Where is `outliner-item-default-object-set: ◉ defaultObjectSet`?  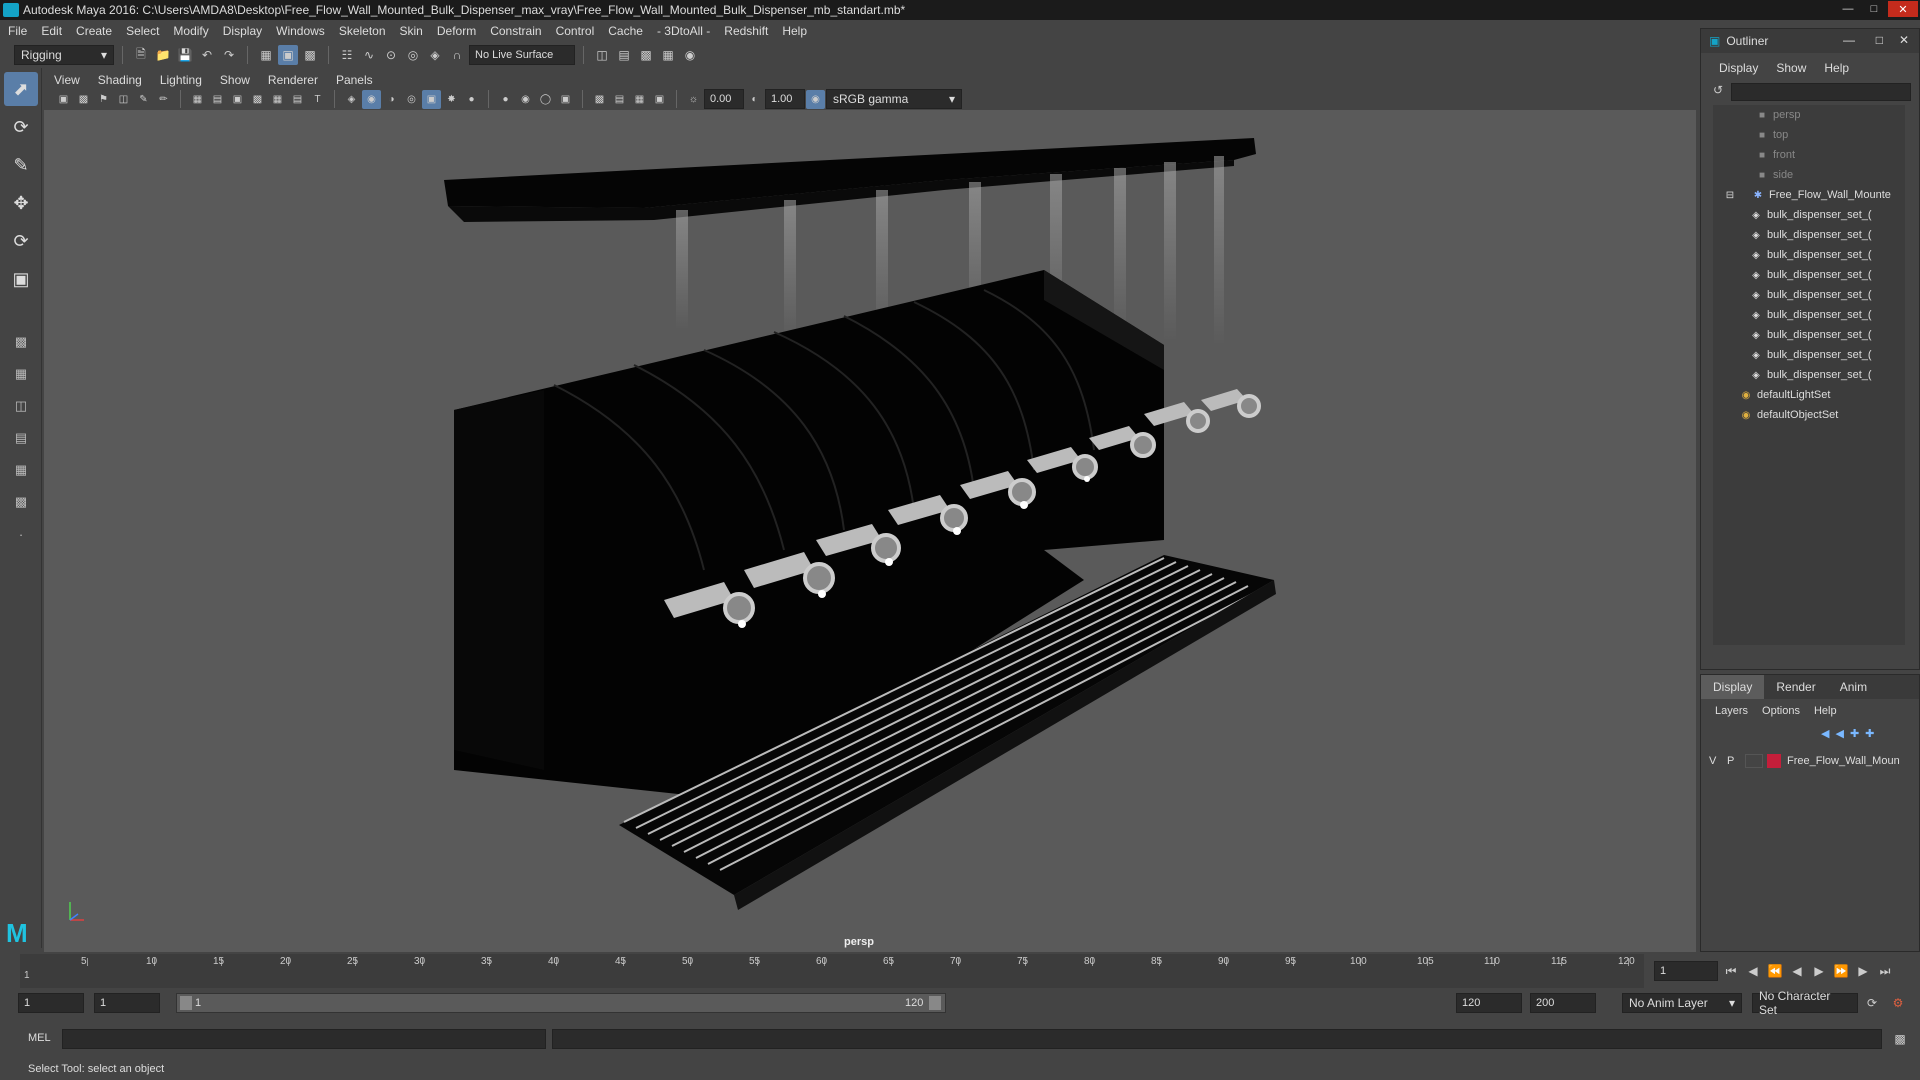
outliner-item-default-object-set: ◉ defaultObjectSet is located at coordinates (1809, 415).